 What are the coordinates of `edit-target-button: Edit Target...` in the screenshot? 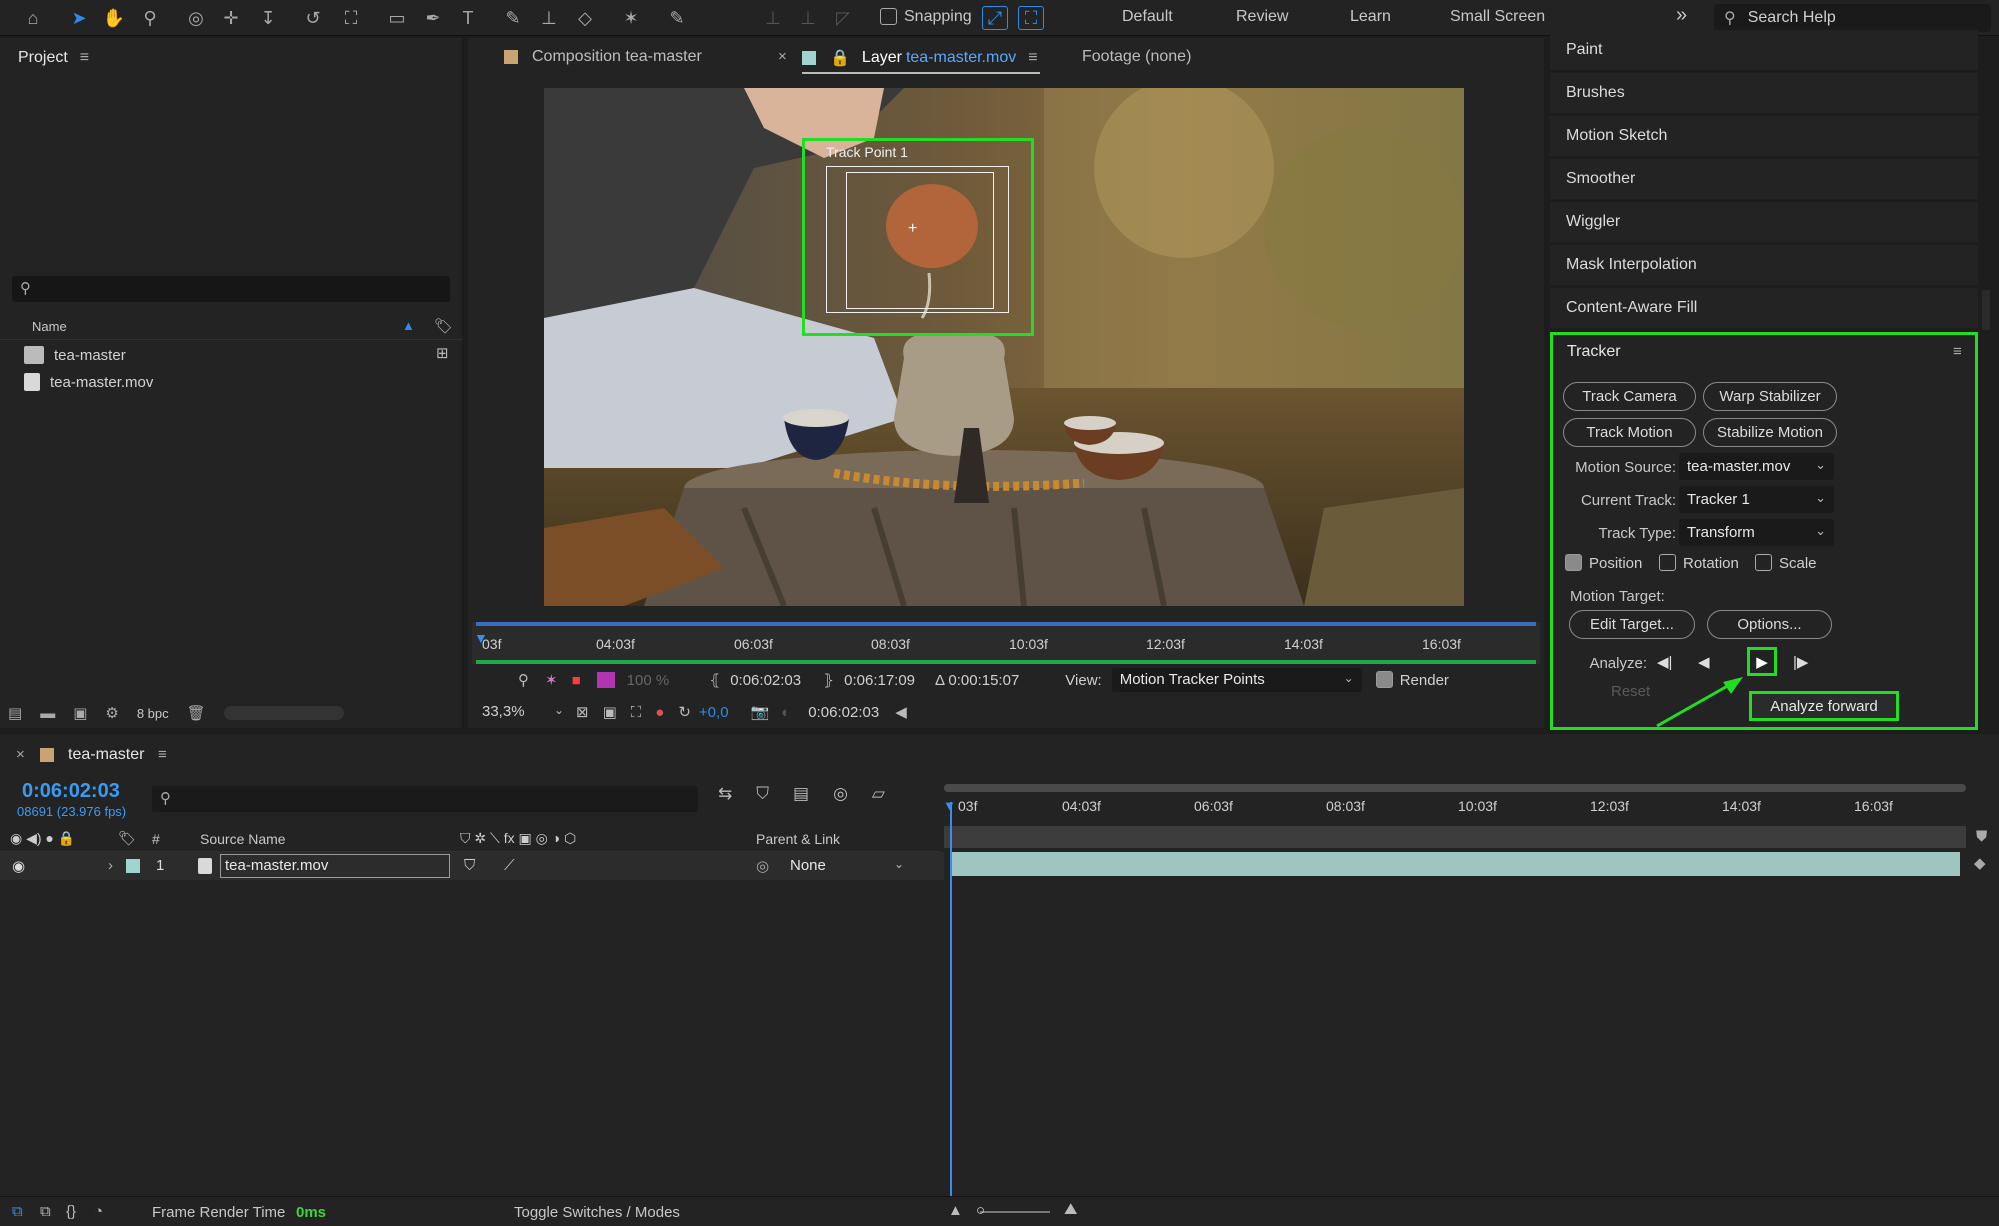 It's located at (1632, 624).